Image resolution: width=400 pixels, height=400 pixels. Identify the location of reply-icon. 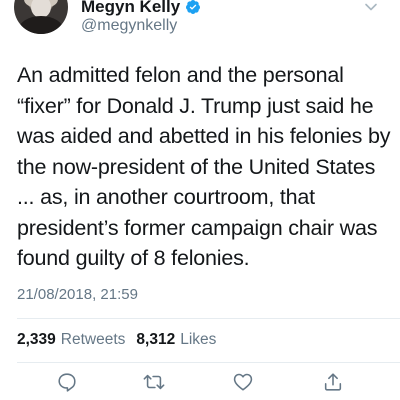
(67, 382).